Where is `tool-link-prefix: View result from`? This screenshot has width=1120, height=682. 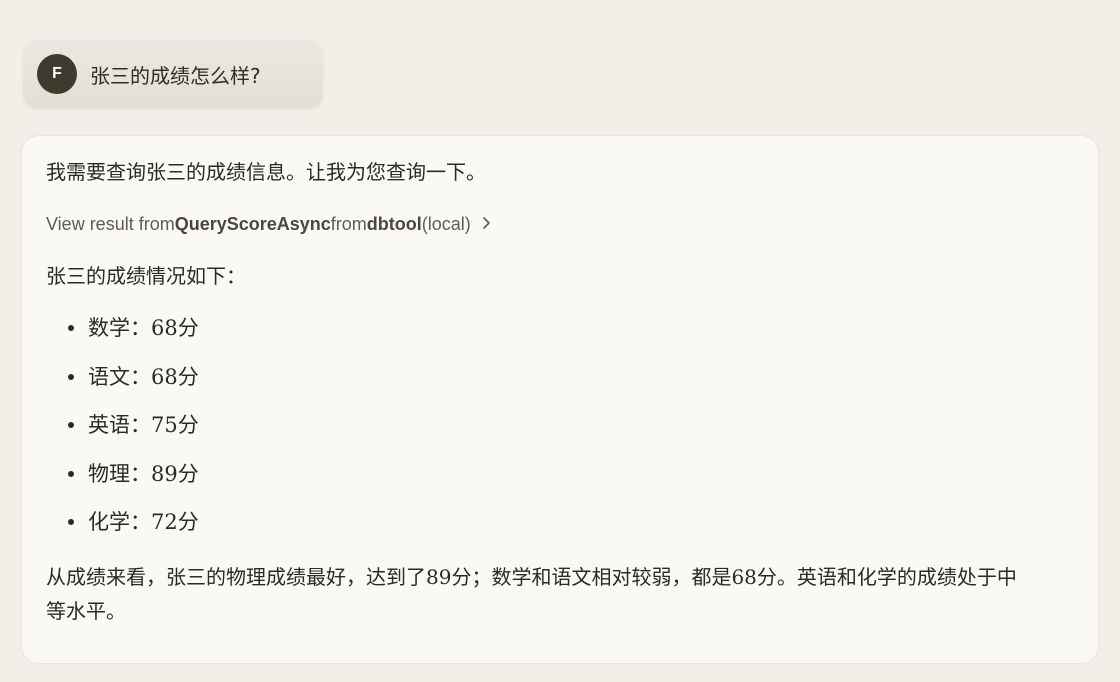
tool-link-prefix: View result from is located at coordinates (110, 224).